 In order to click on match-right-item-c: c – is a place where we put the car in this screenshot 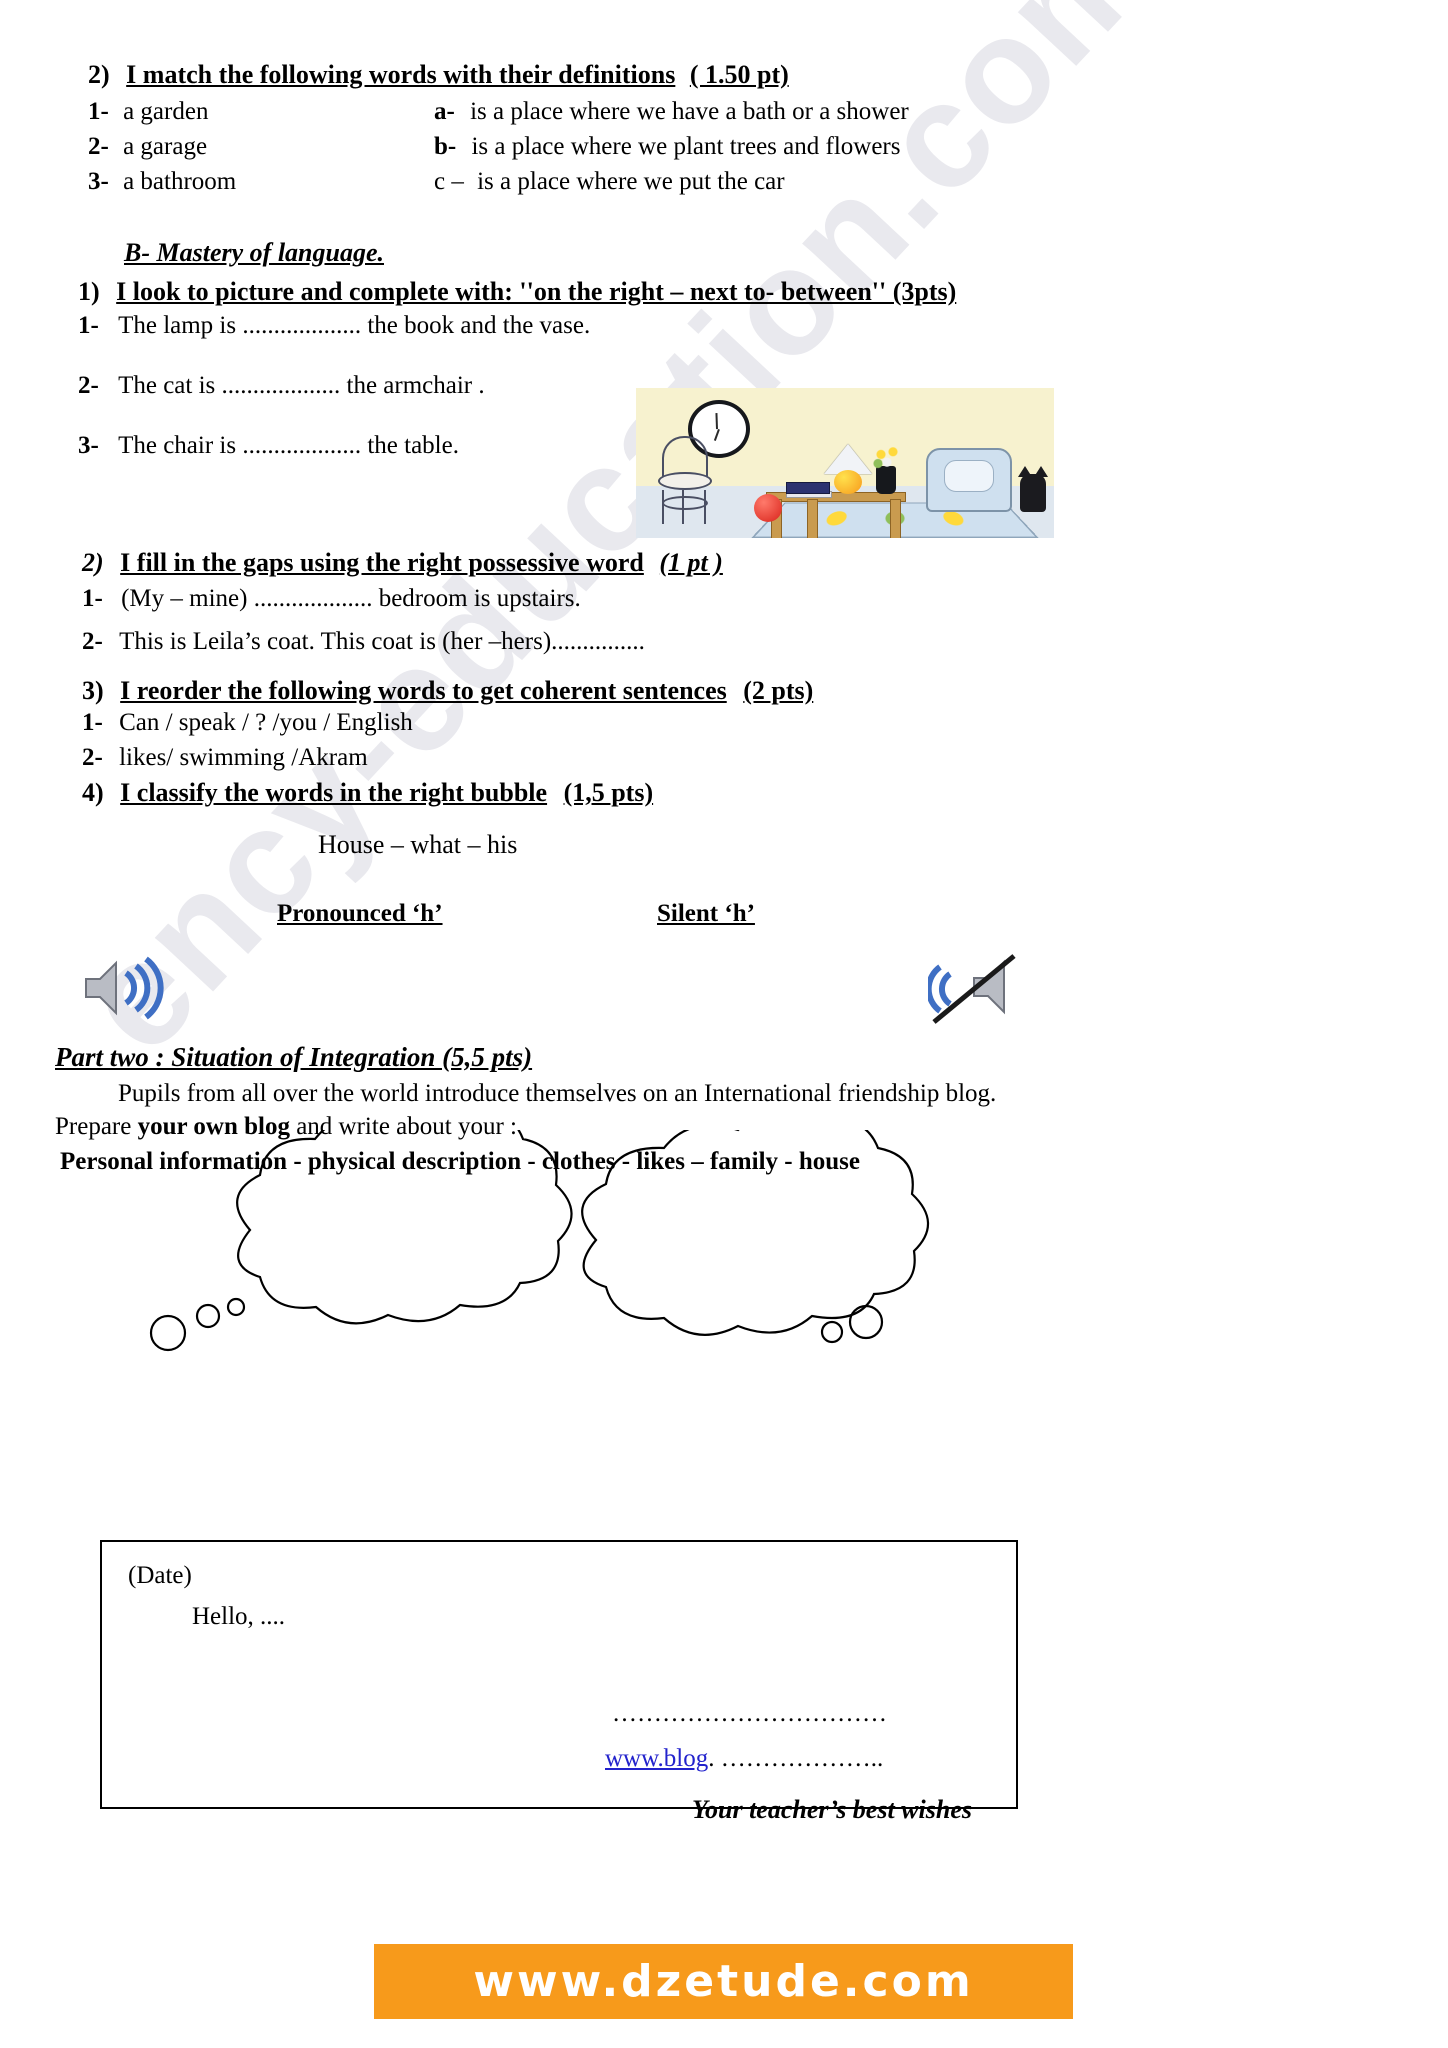, I will do `click(609, 182)`.